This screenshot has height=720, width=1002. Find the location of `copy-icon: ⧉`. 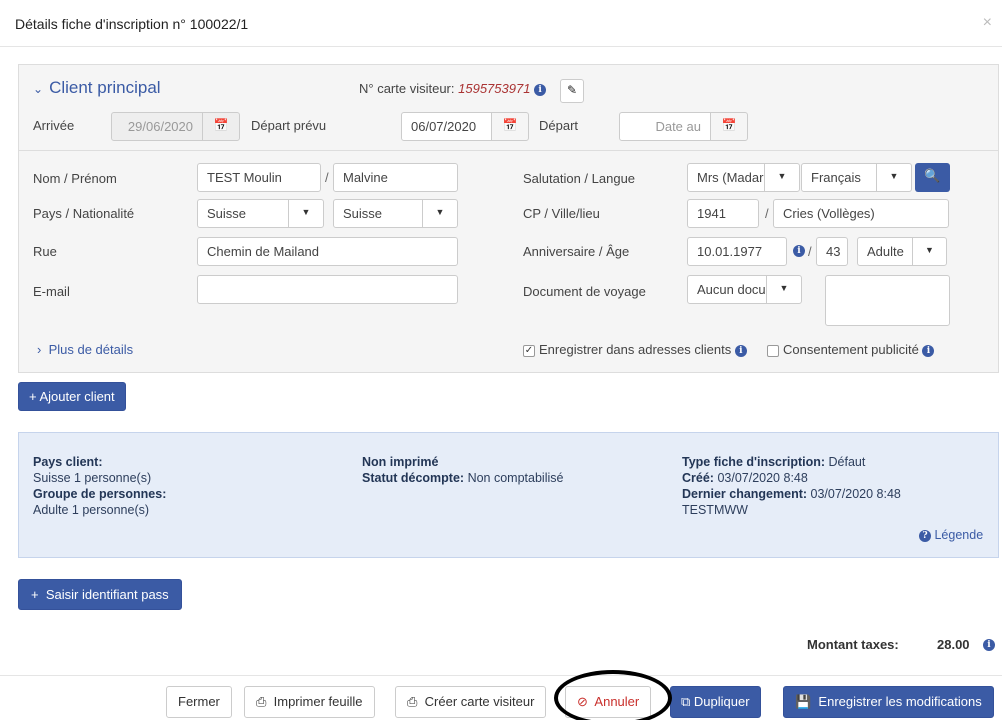

copy-icon: ⧉ is located at coordinates (686, 701).